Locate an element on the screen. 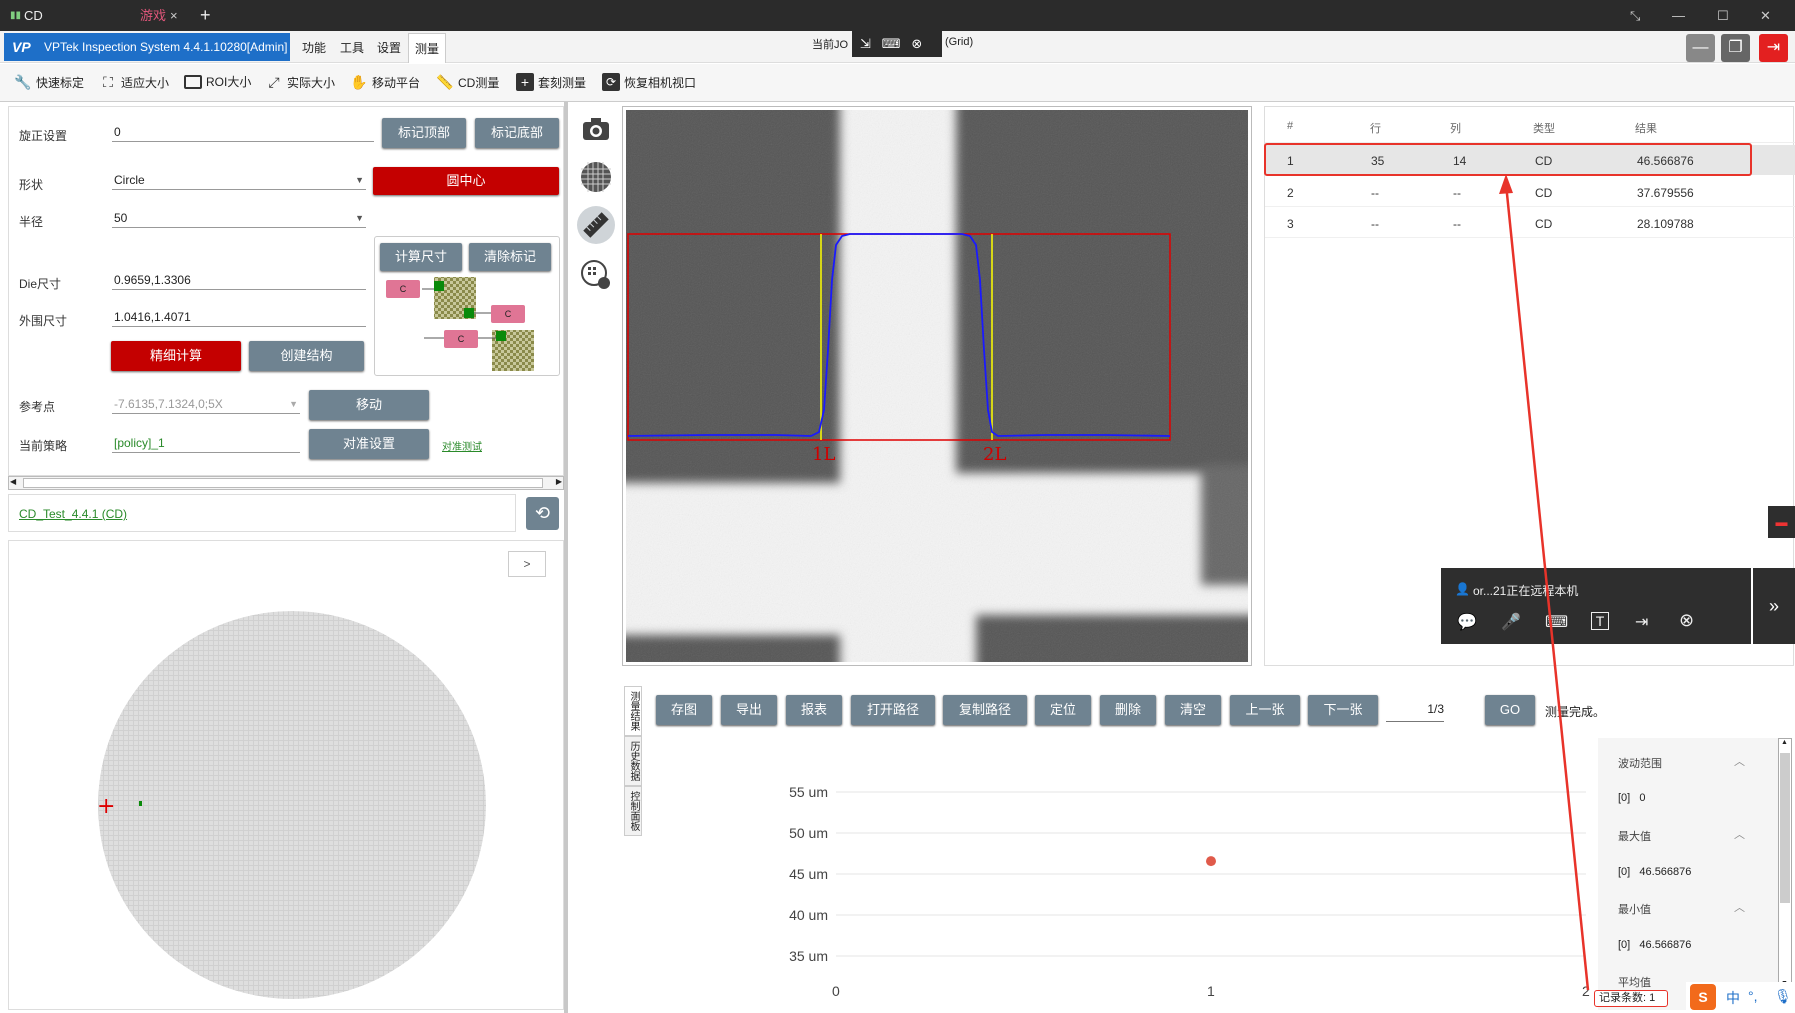  menu-tools: 工具 is located at coordinates (352, 47).